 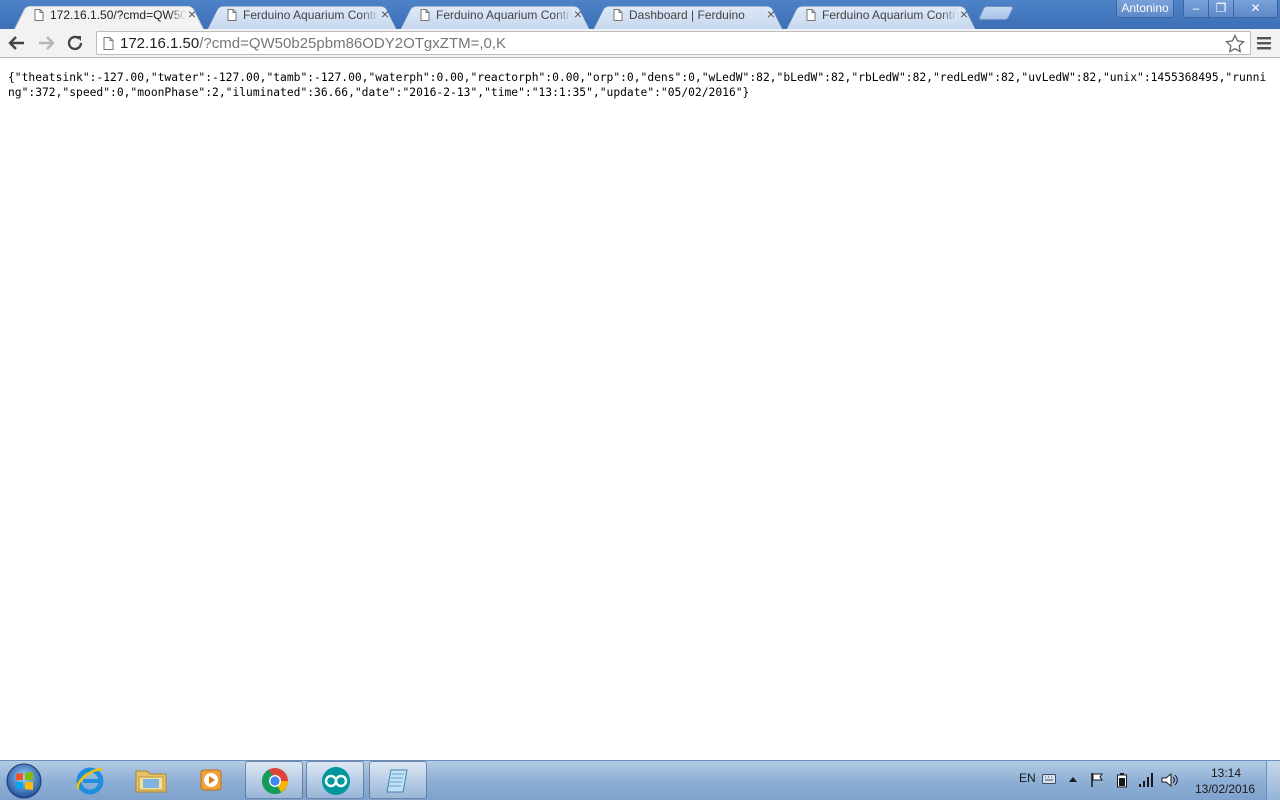 I want to click on chrome-icon, so click(x=274, y=781).